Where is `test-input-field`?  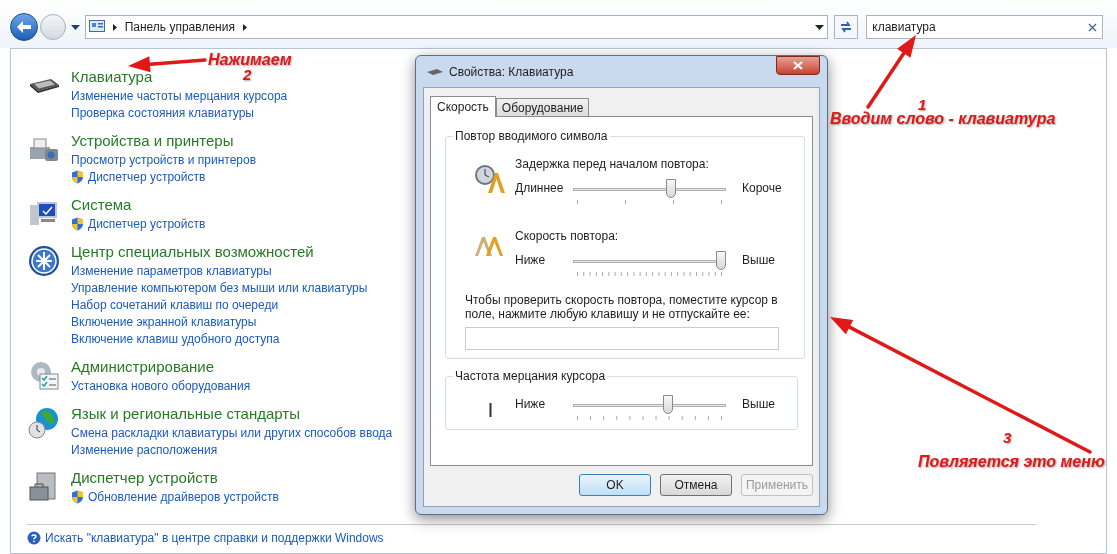 test-input-field is located at coordinates (622, 338).